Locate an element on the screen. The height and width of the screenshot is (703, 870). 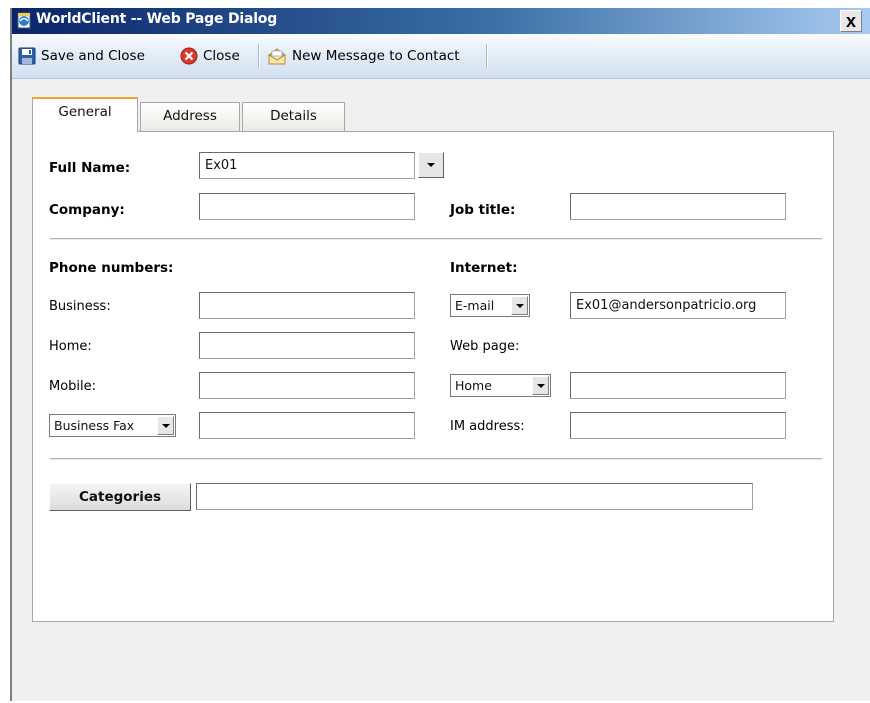
im-address-input is located at coordinates (678, 425).